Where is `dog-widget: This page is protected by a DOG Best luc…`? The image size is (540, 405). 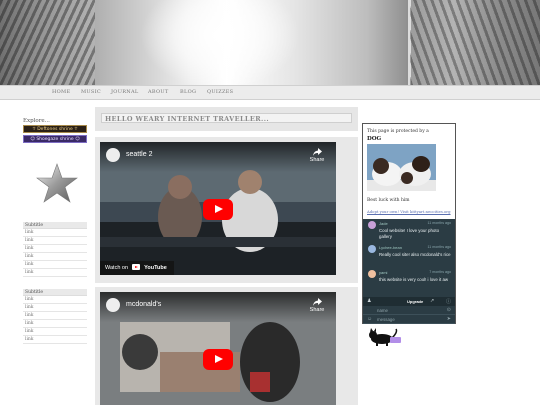
dog-widget: This page is protected by a DOG Best luc… is located at coordinates (409, 223).